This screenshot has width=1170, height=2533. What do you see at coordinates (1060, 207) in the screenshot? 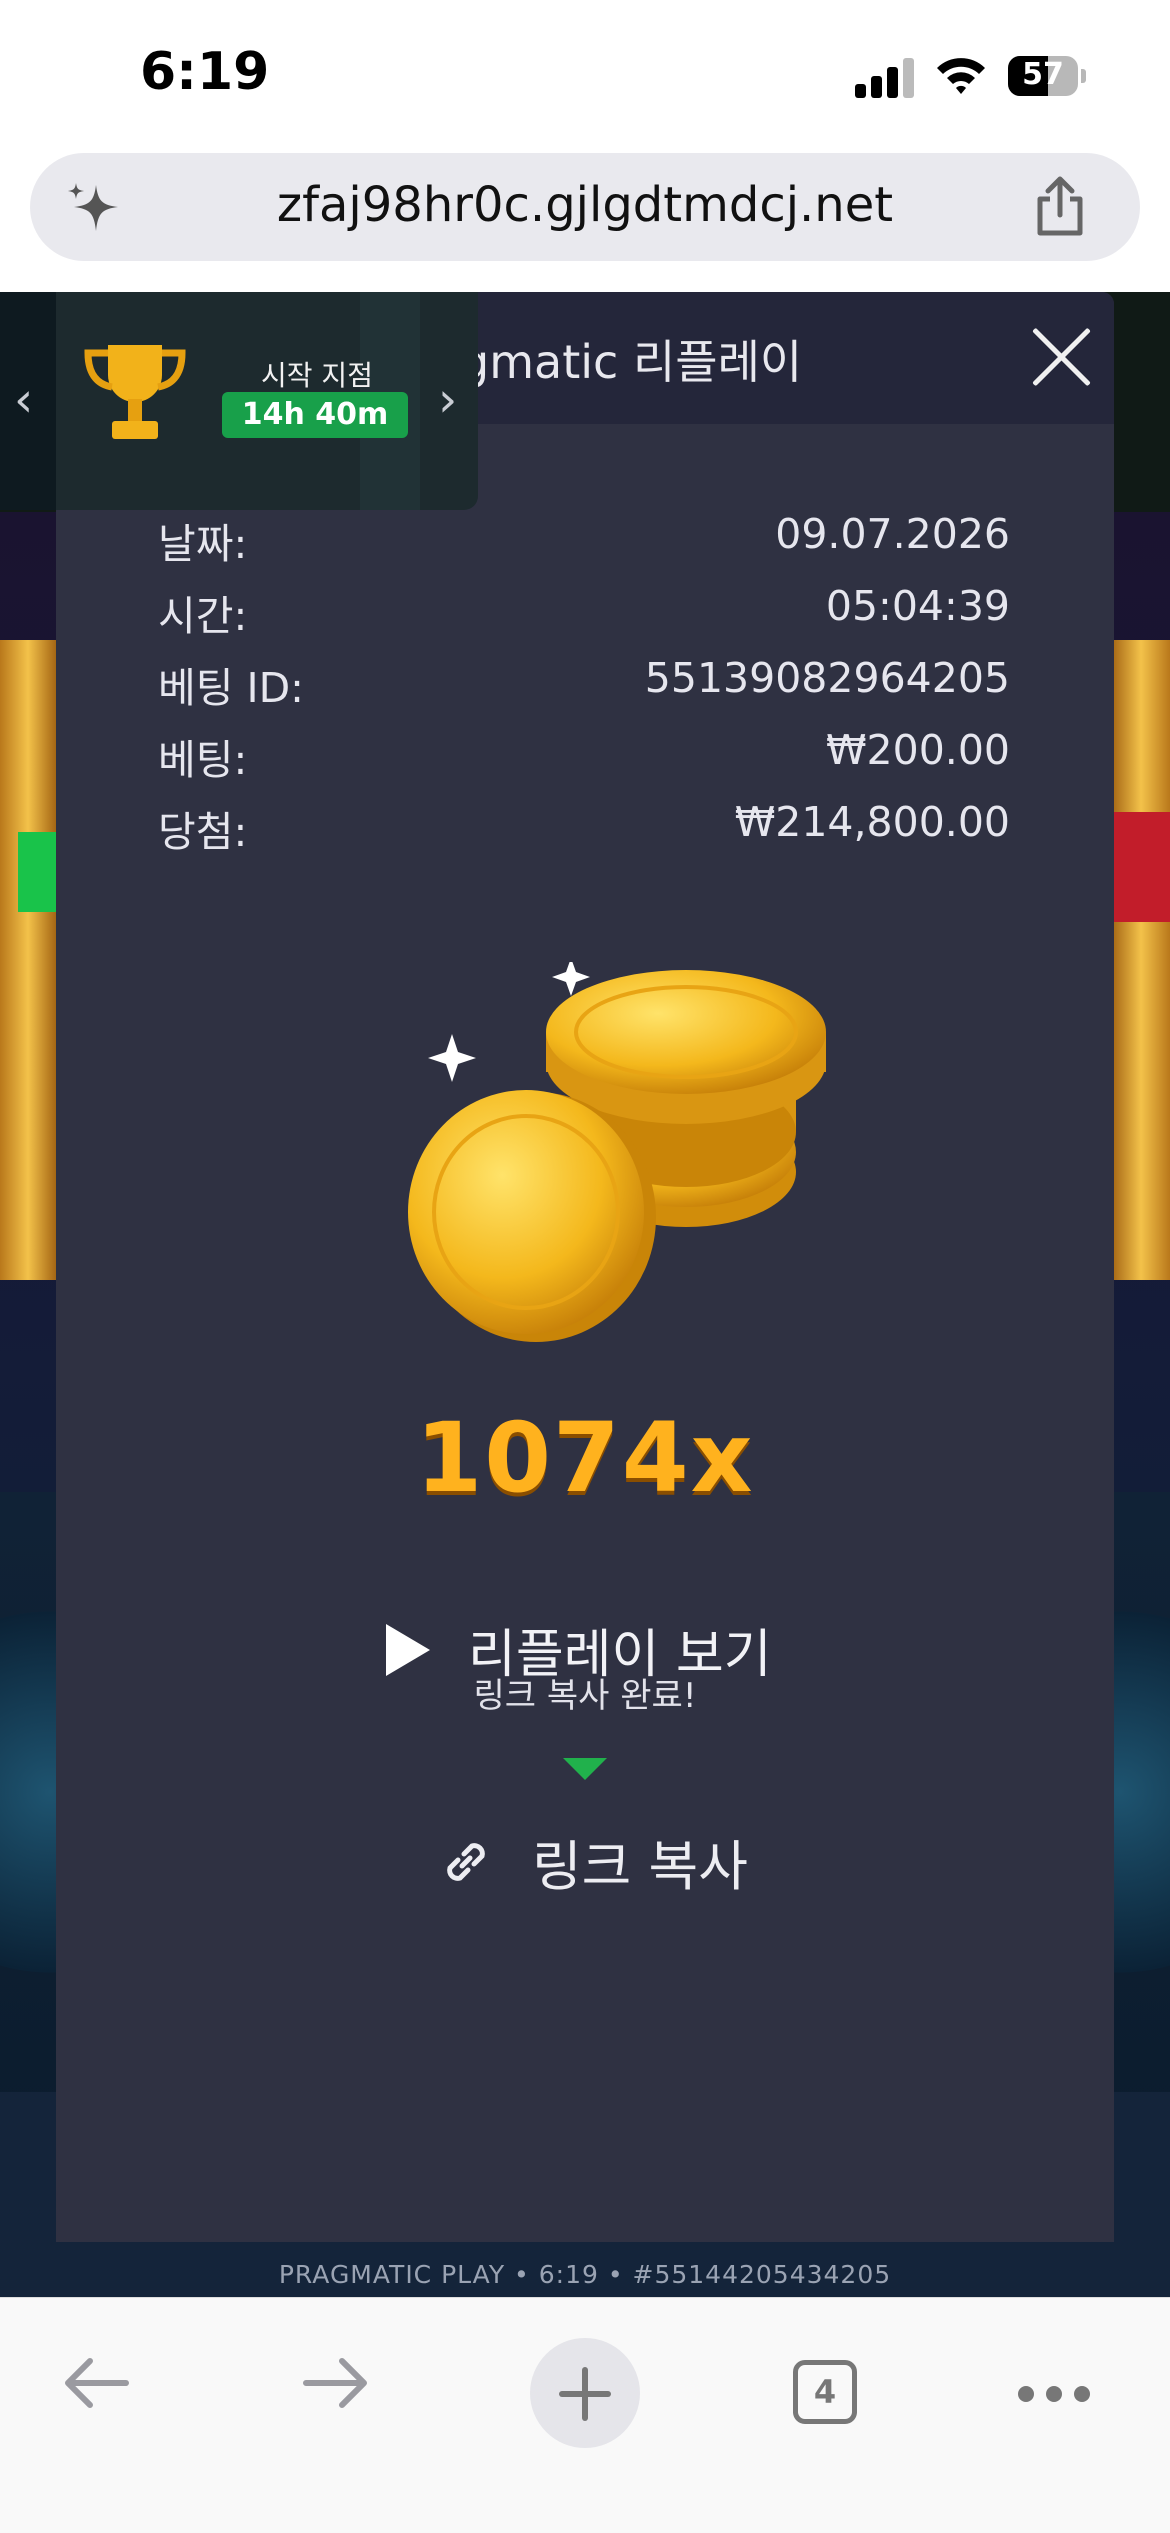
I see `share-icon` at bounding box center [1060, 207].